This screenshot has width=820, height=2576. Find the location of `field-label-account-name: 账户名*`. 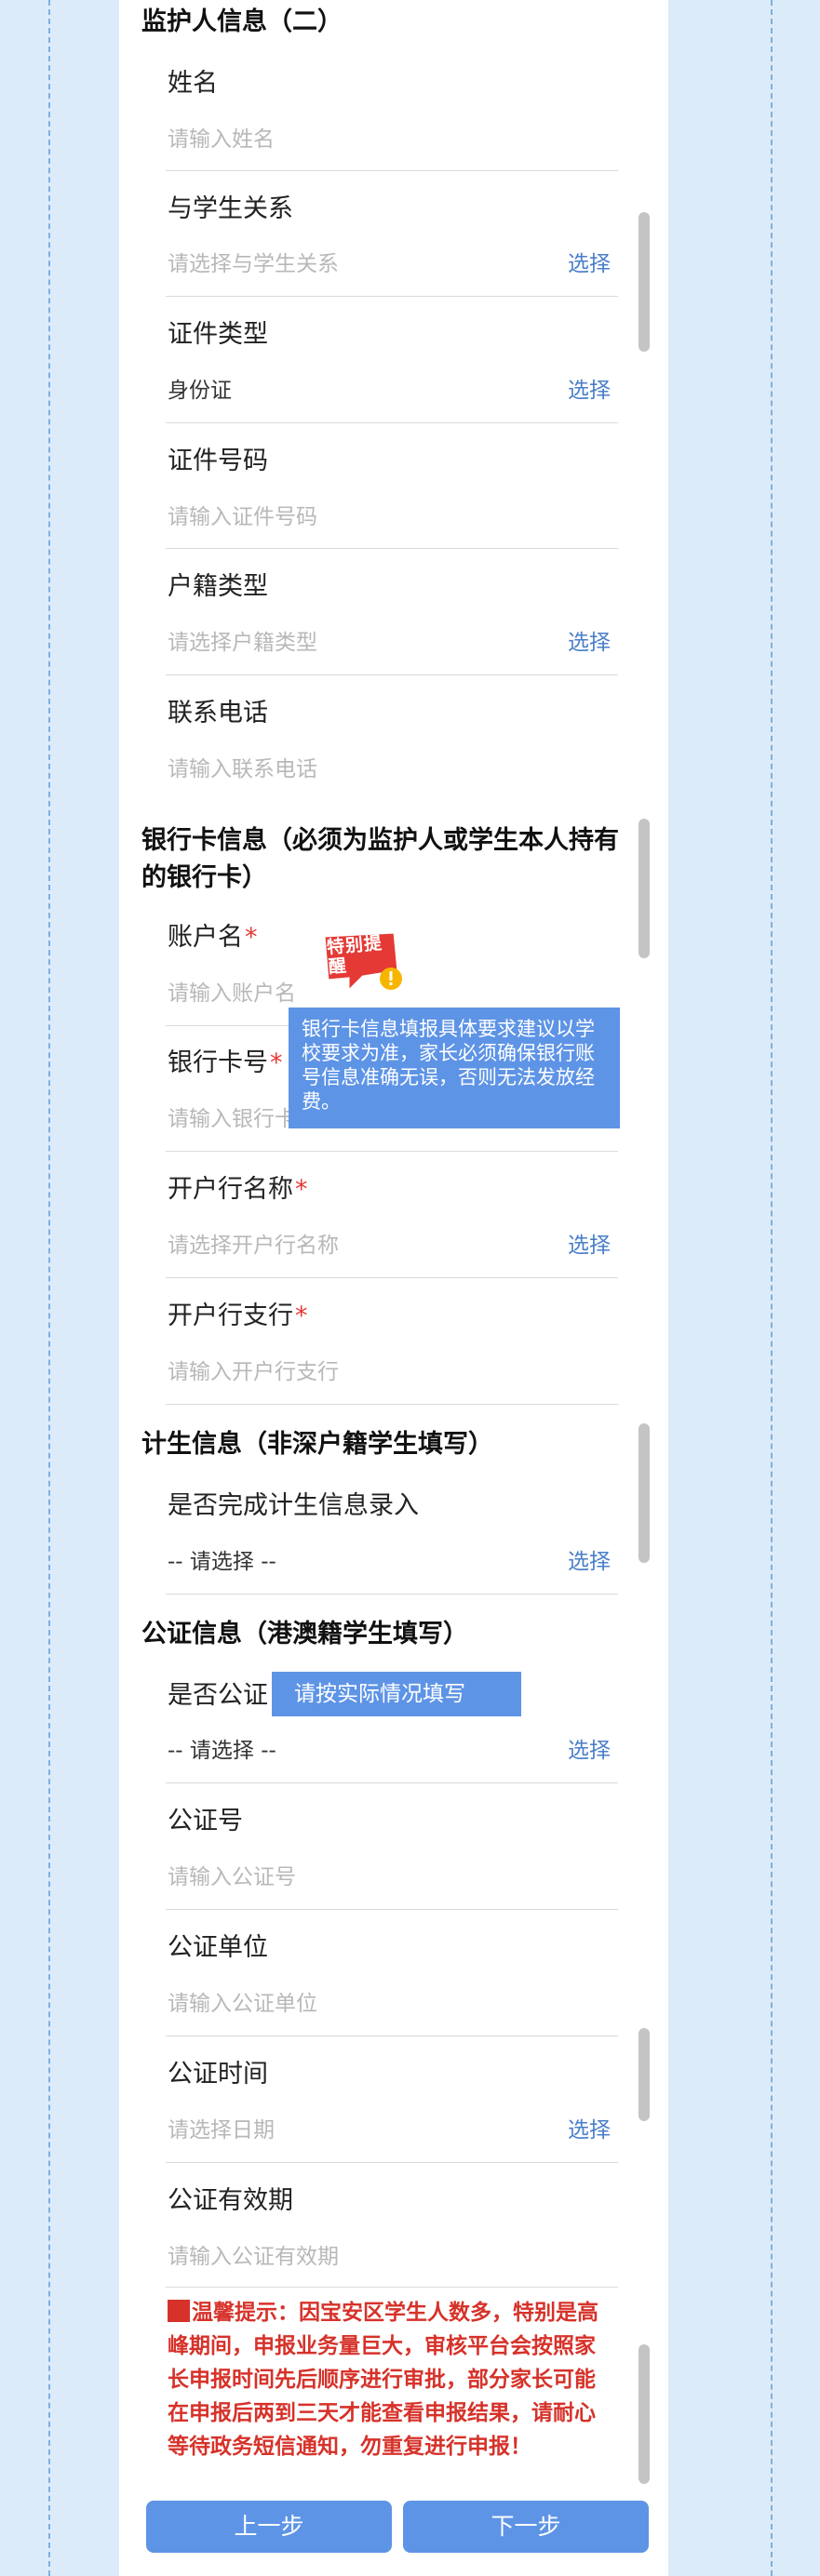

field-label-account-name: 账户名* is located at coordinates (213, 937).